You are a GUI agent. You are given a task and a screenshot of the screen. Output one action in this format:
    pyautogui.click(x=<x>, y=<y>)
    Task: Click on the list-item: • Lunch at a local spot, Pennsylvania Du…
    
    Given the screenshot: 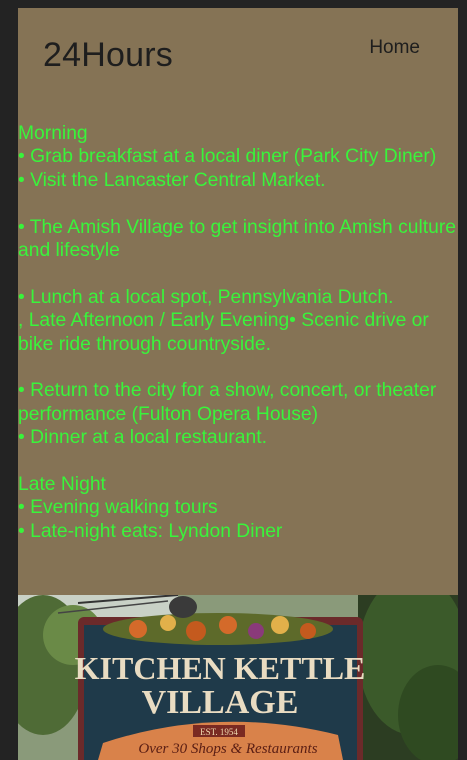 What is the action you would take?
    pyautogui.click(x=206, y=297)
    